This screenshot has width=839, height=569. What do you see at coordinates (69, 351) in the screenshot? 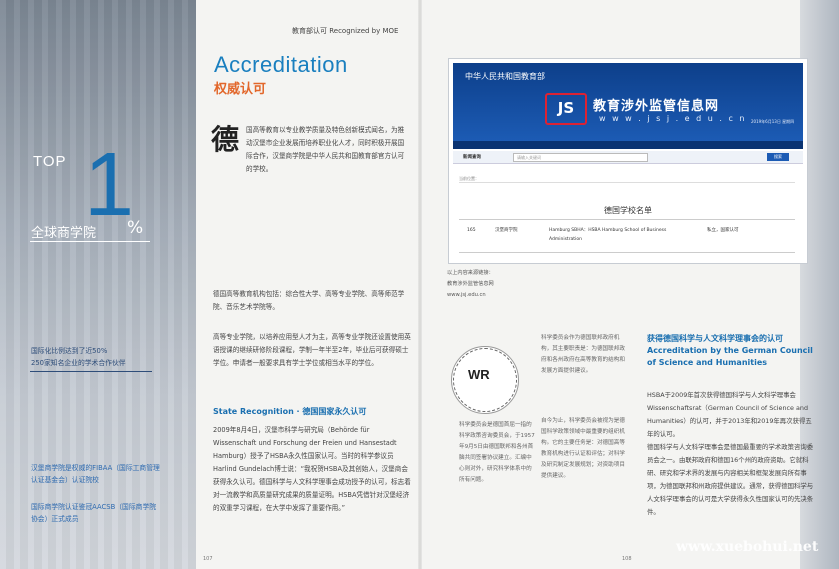
I see `stat-line-1: 国际化比例达到了近50%` at bounding box center [69, 351].